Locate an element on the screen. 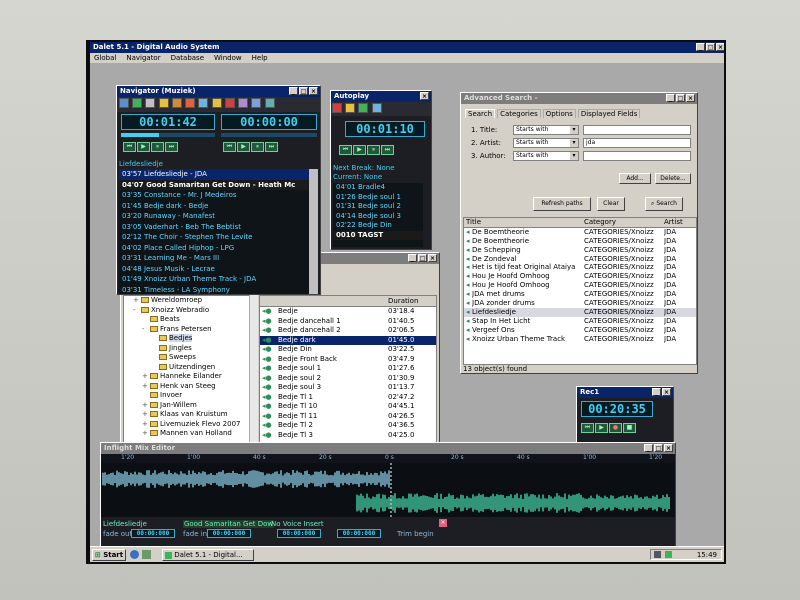  db-icon is located at coordinates (190, 103).